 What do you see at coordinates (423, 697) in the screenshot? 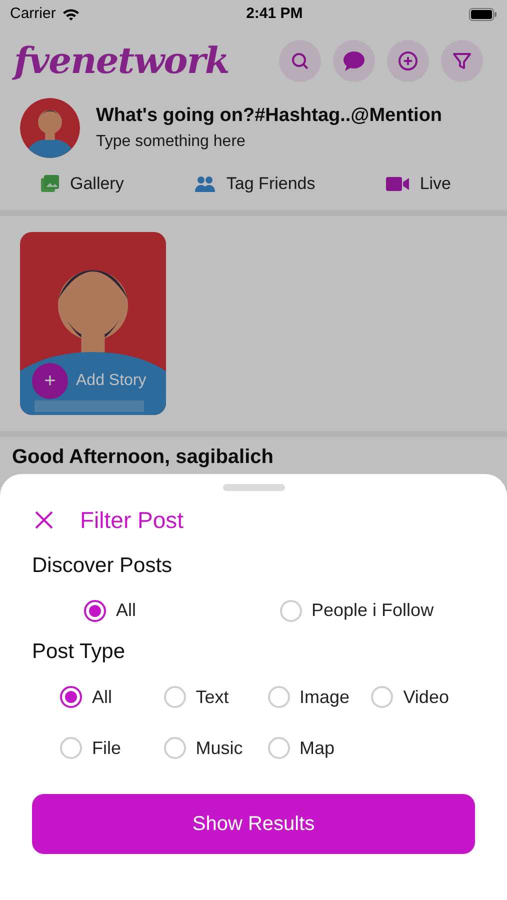
I see `radio-option: Video` at bounding box center [423, 697].